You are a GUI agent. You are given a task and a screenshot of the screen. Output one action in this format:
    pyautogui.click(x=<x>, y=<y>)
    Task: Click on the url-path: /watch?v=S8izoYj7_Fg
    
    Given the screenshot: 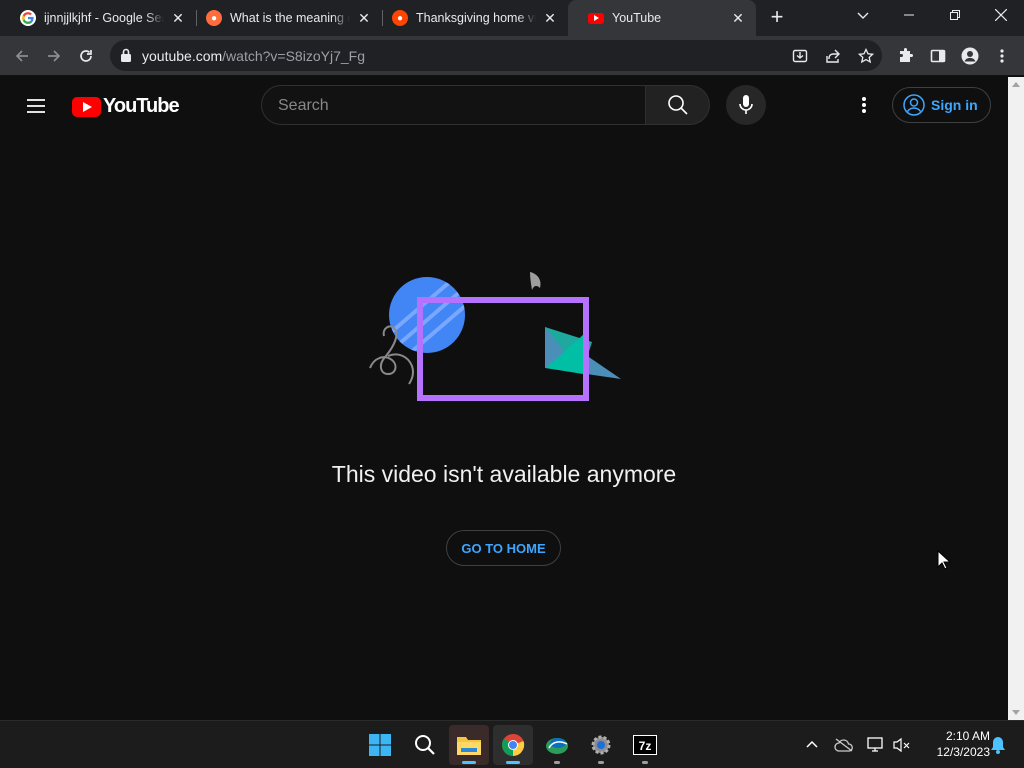 What is the action you would take?
    pyautogui.click(x=293, y=56)
    